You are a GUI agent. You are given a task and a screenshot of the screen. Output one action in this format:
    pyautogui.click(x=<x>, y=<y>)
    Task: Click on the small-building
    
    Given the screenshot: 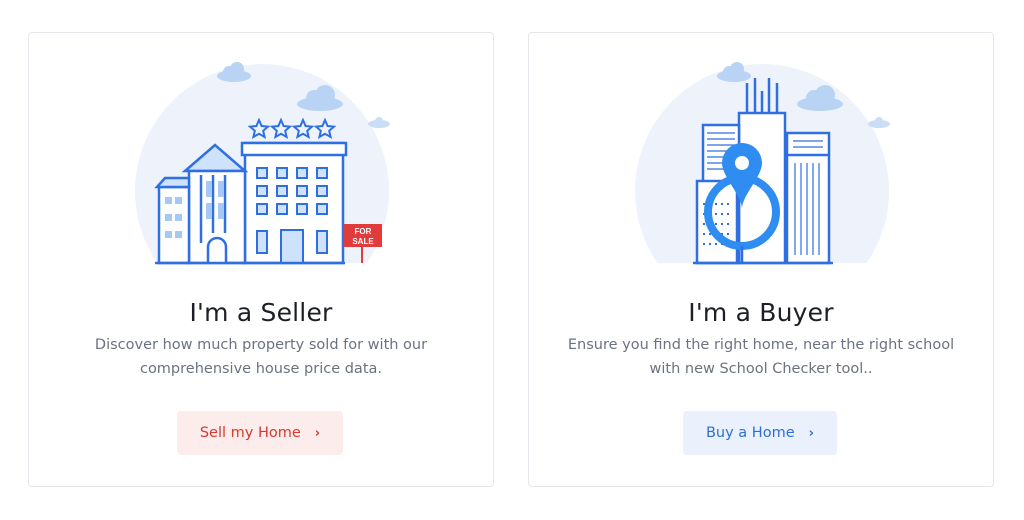 What is the action you would take?
    pyautogui.click(x=172, y=220)
    